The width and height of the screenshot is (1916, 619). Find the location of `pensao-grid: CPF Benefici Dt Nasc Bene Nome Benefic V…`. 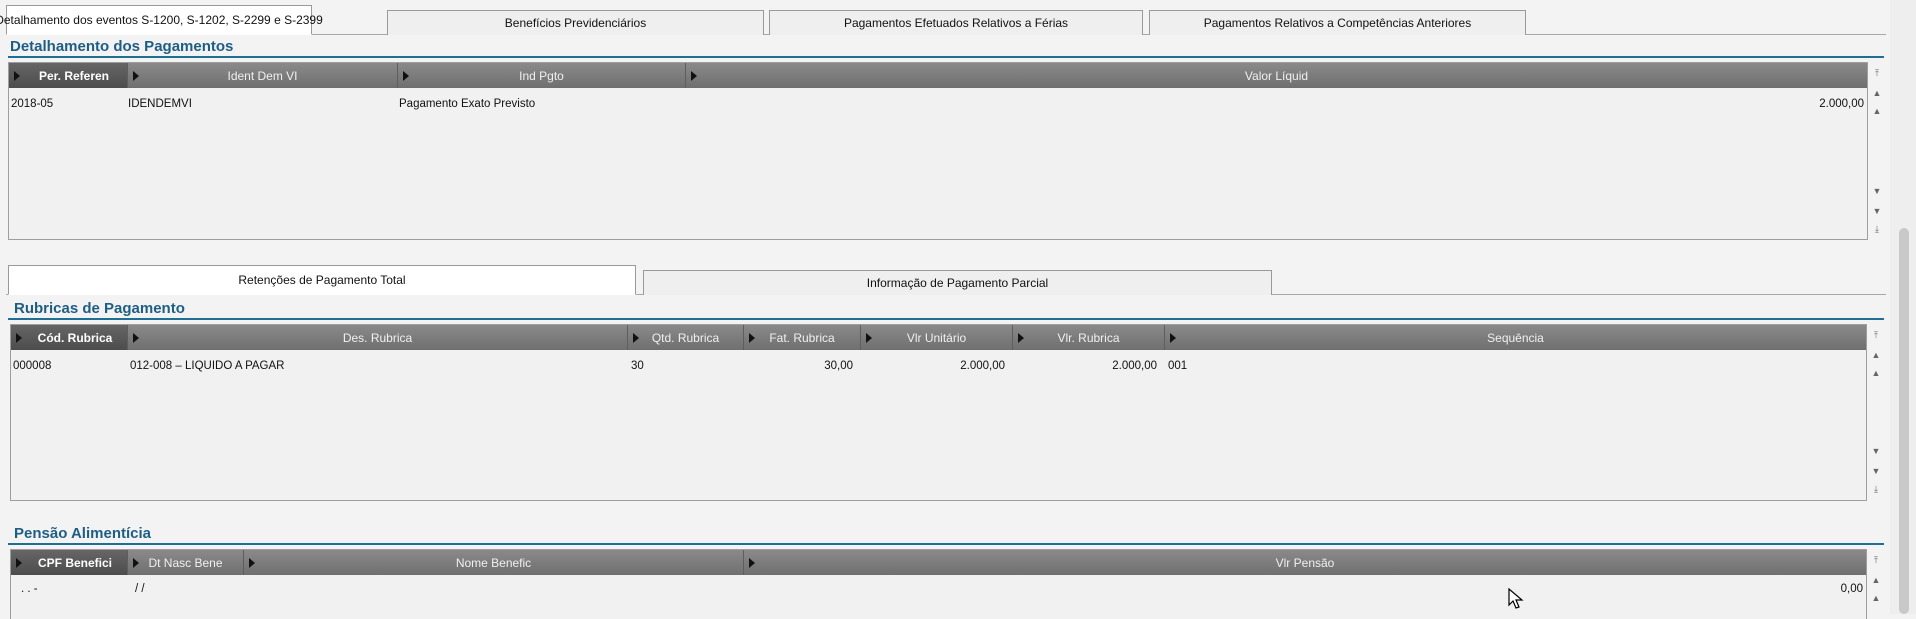

pensao-grid: CPF Benefici Dt Nasc Bene Nome Benefic V… is located at coordinates (938, 584).